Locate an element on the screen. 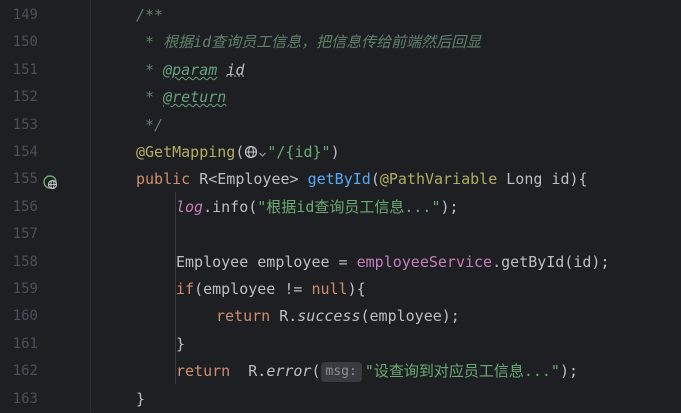 The image size is (681, 413). code-text: * @param id is located at coordinates (190, 70).